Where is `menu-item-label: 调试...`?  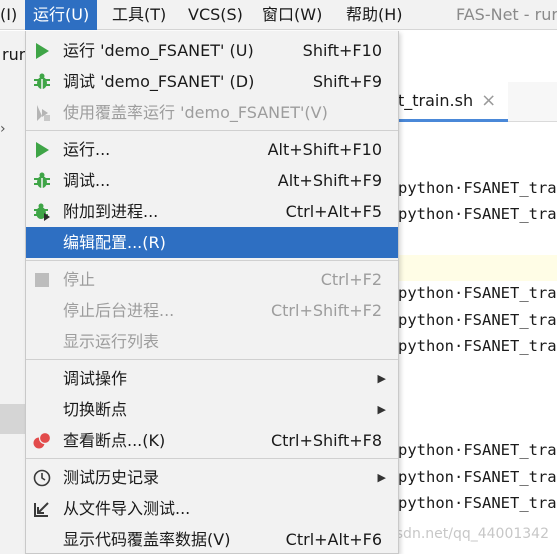
menu-item-label: 调试... is located at coordinates (87, 180).